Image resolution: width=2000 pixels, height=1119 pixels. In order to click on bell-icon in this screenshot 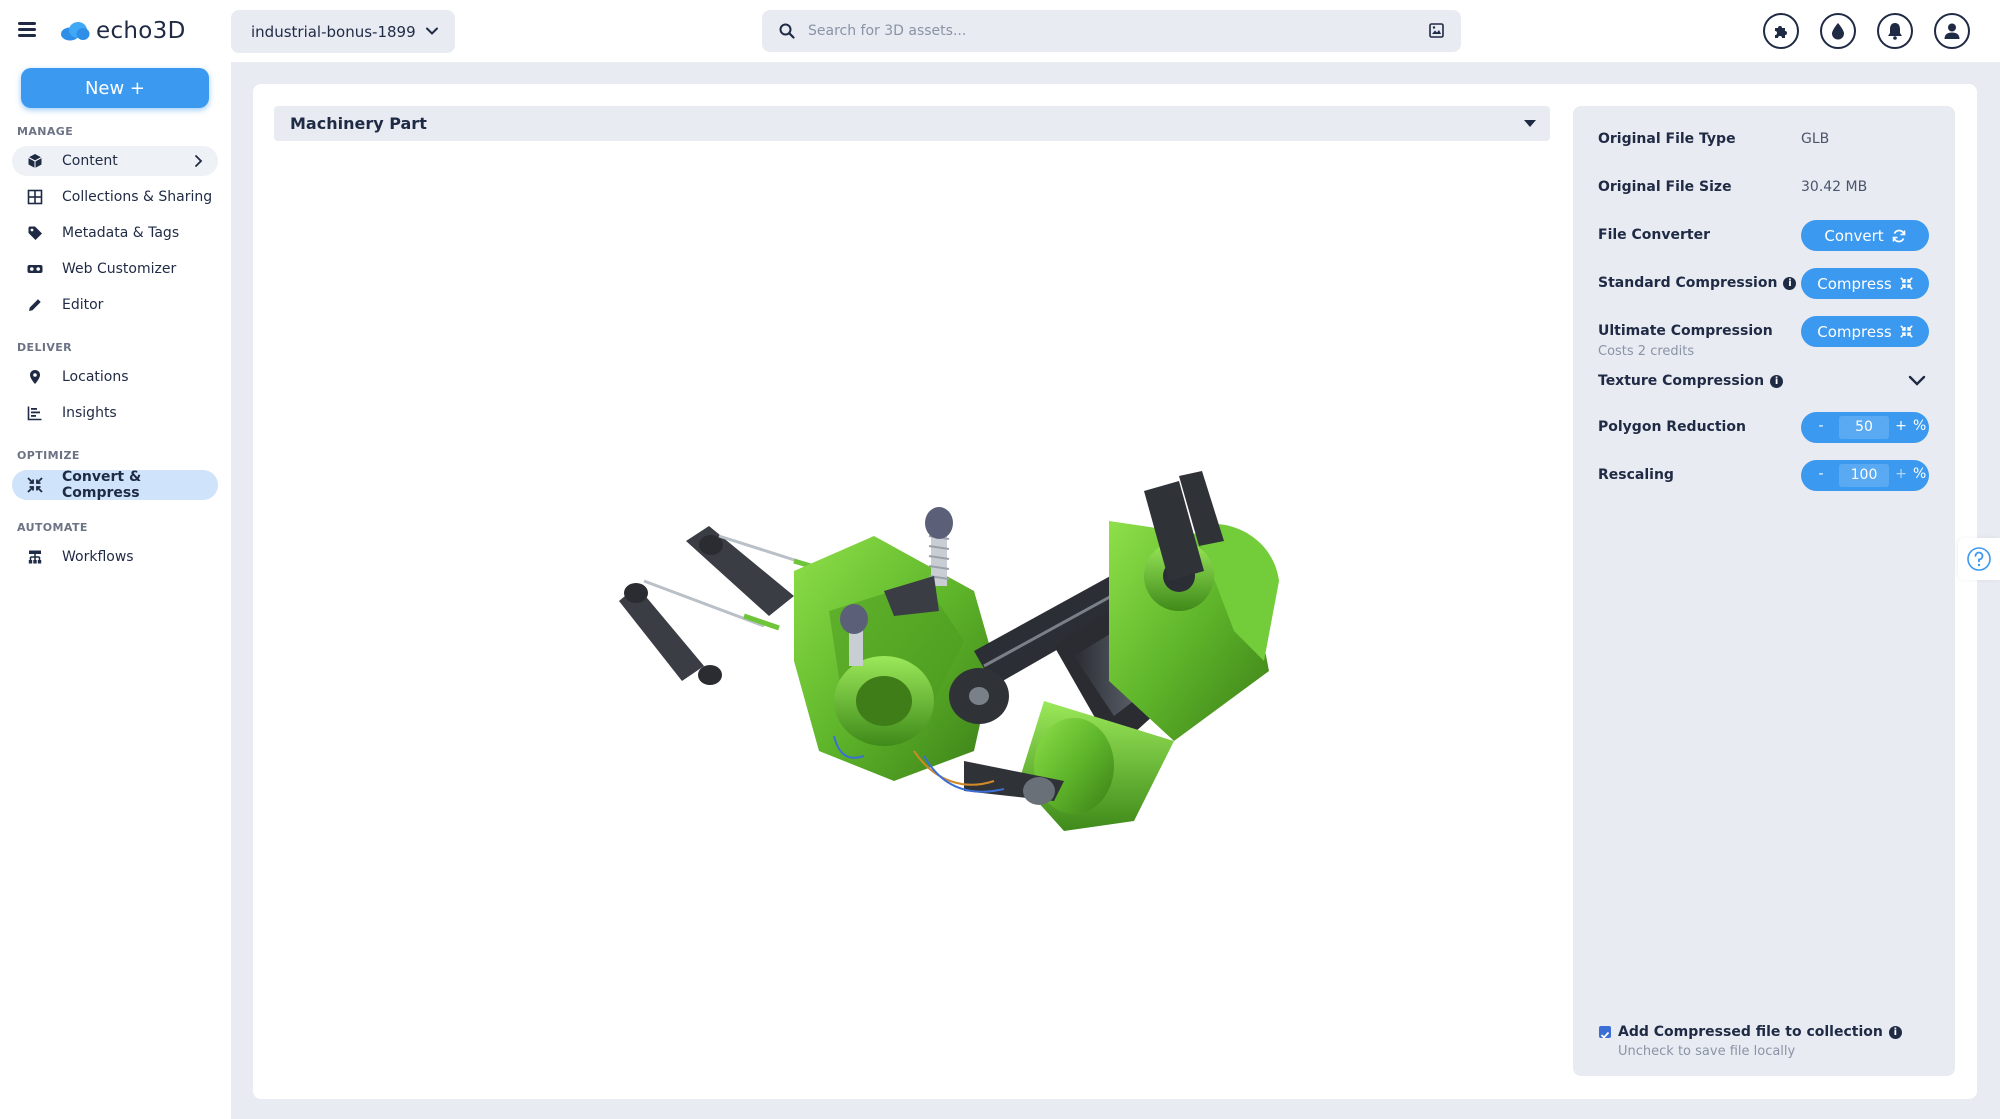, I will do `click(1895, 31)`.